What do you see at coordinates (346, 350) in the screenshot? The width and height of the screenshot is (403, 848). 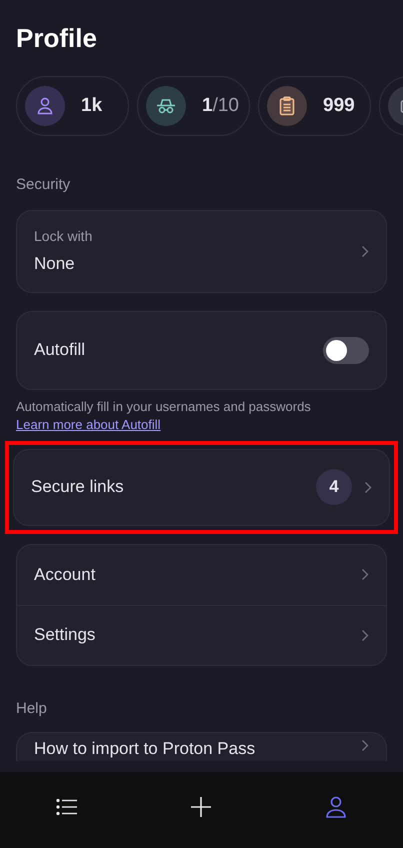 I see `autofill-toggle` at bounding box center [346, 350].